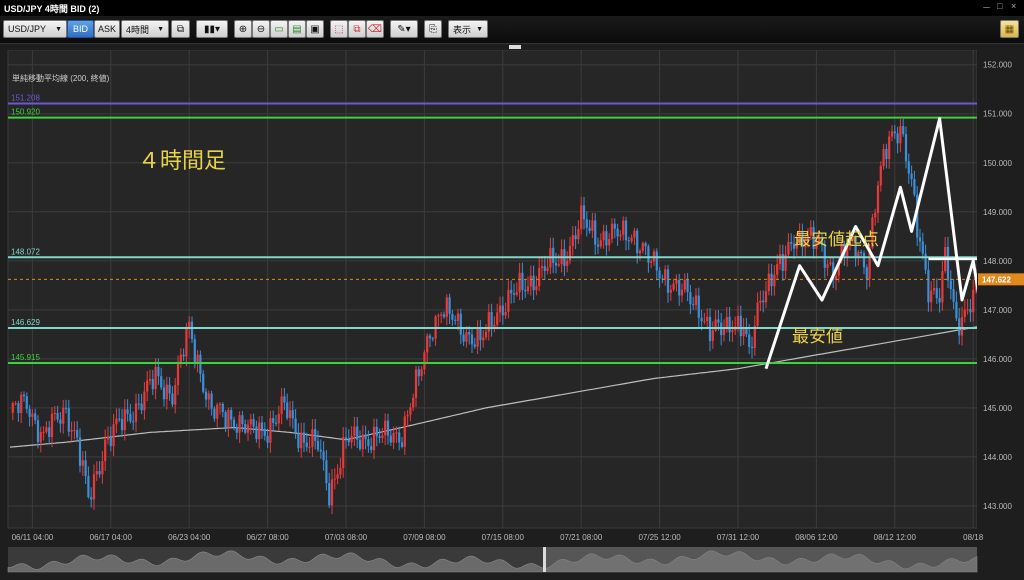 This screenshot has height=580, width=1024. Describe the element at coordinates (189, 537) in the screenshot. I see `x-tick-label: 06/23 04:00` at that location.